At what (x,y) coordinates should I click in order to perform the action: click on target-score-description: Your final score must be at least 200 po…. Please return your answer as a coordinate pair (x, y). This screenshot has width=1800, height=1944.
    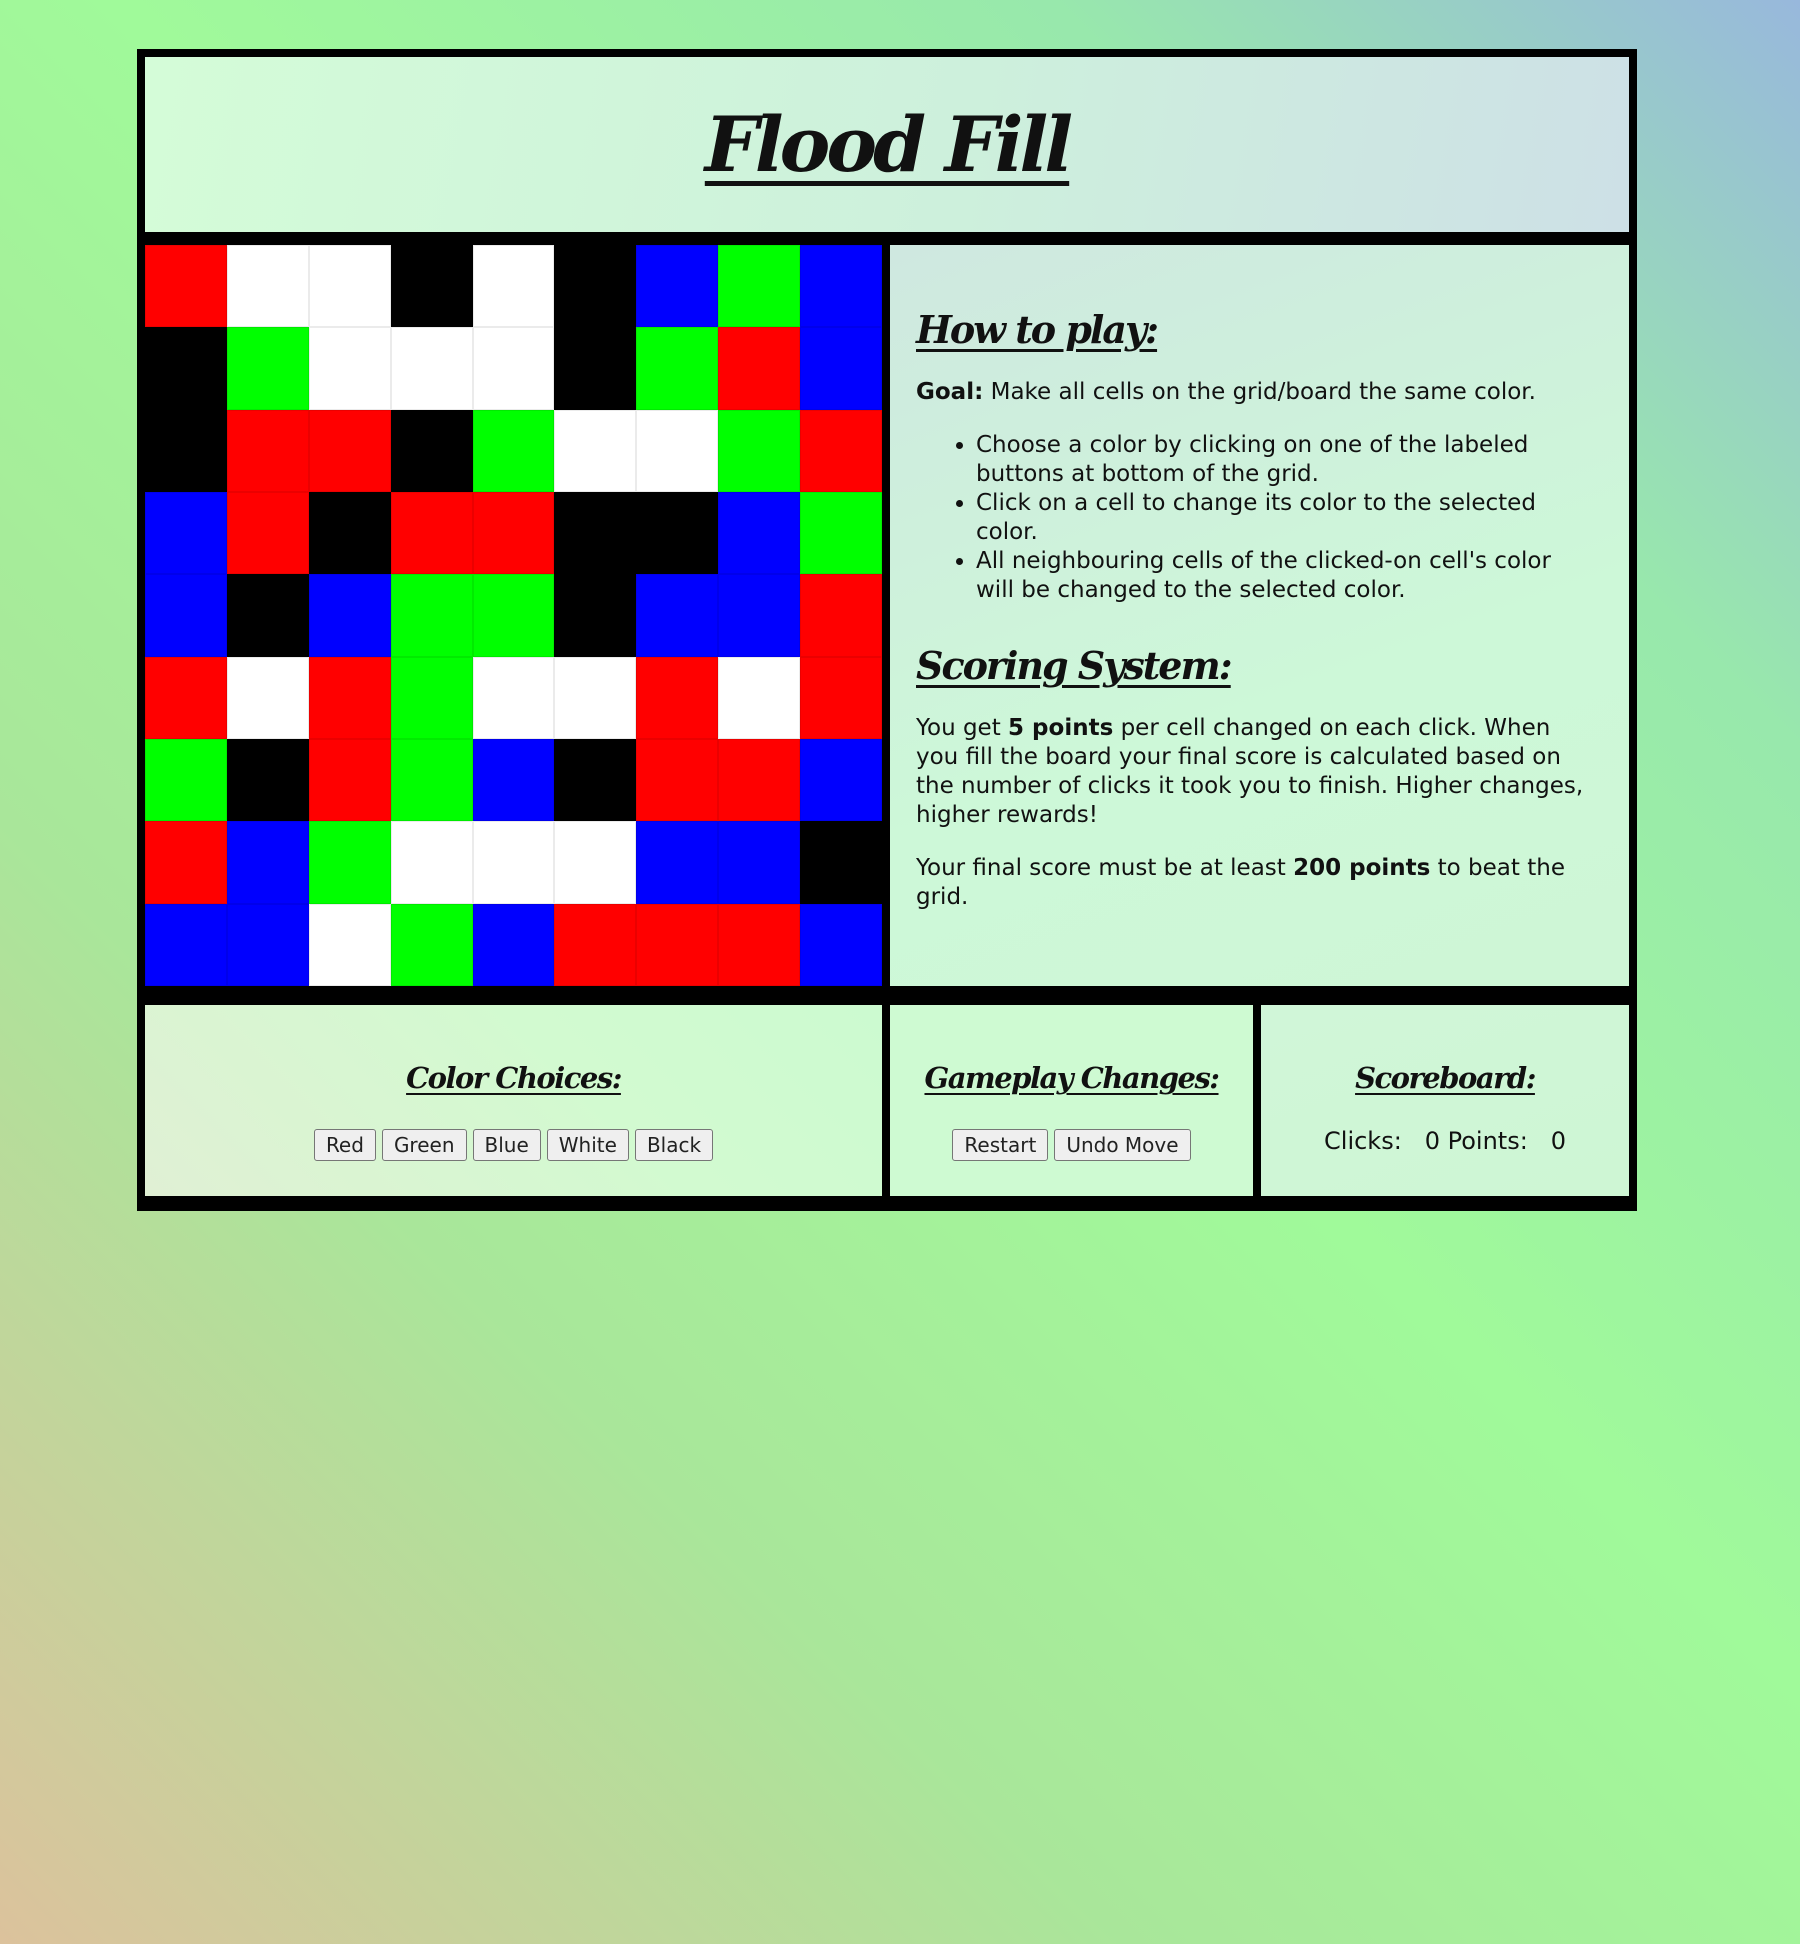
    Looking at the image, I should click on (1252, 883).